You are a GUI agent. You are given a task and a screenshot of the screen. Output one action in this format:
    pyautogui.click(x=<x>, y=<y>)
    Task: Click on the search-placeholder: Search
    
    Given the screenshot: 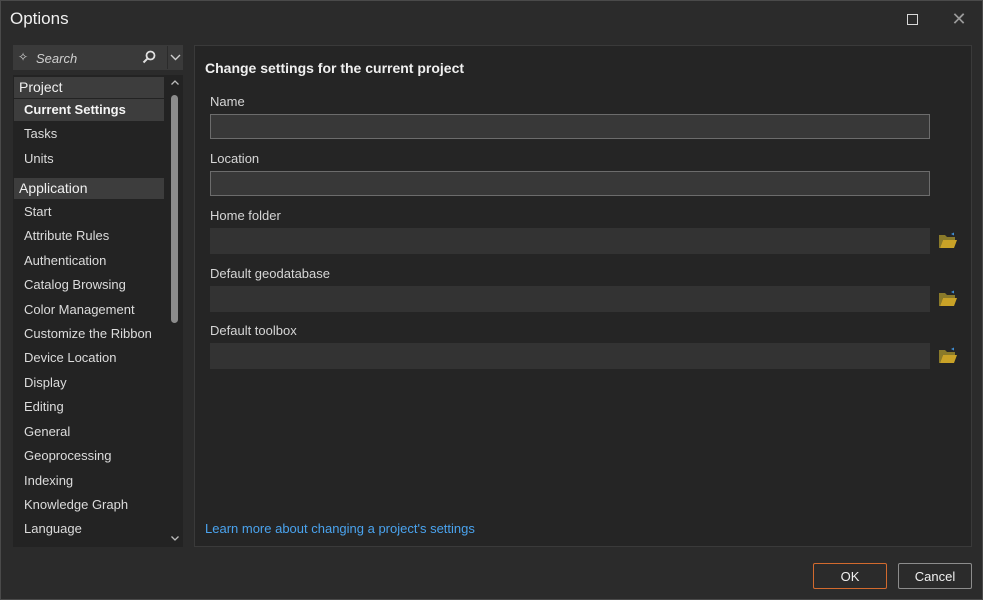 What is the action you would take?
    pyautogui.click(x=56, y=58)
    